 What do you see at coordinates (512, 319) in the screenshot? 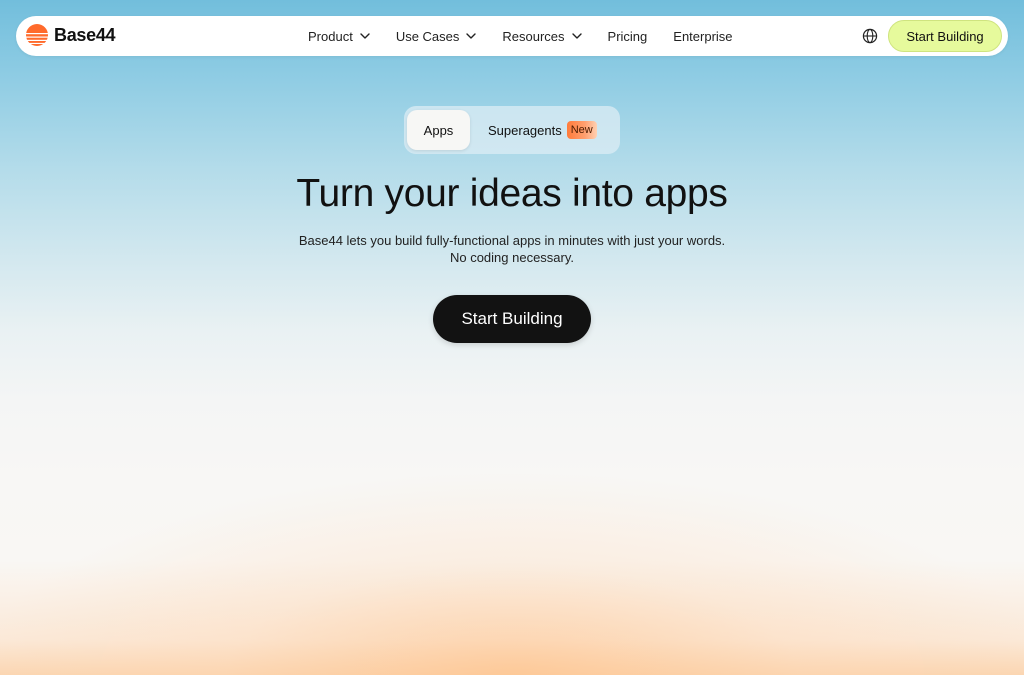
I see `hero-start-building-button: Start Building` at bounding box center [512, 319].